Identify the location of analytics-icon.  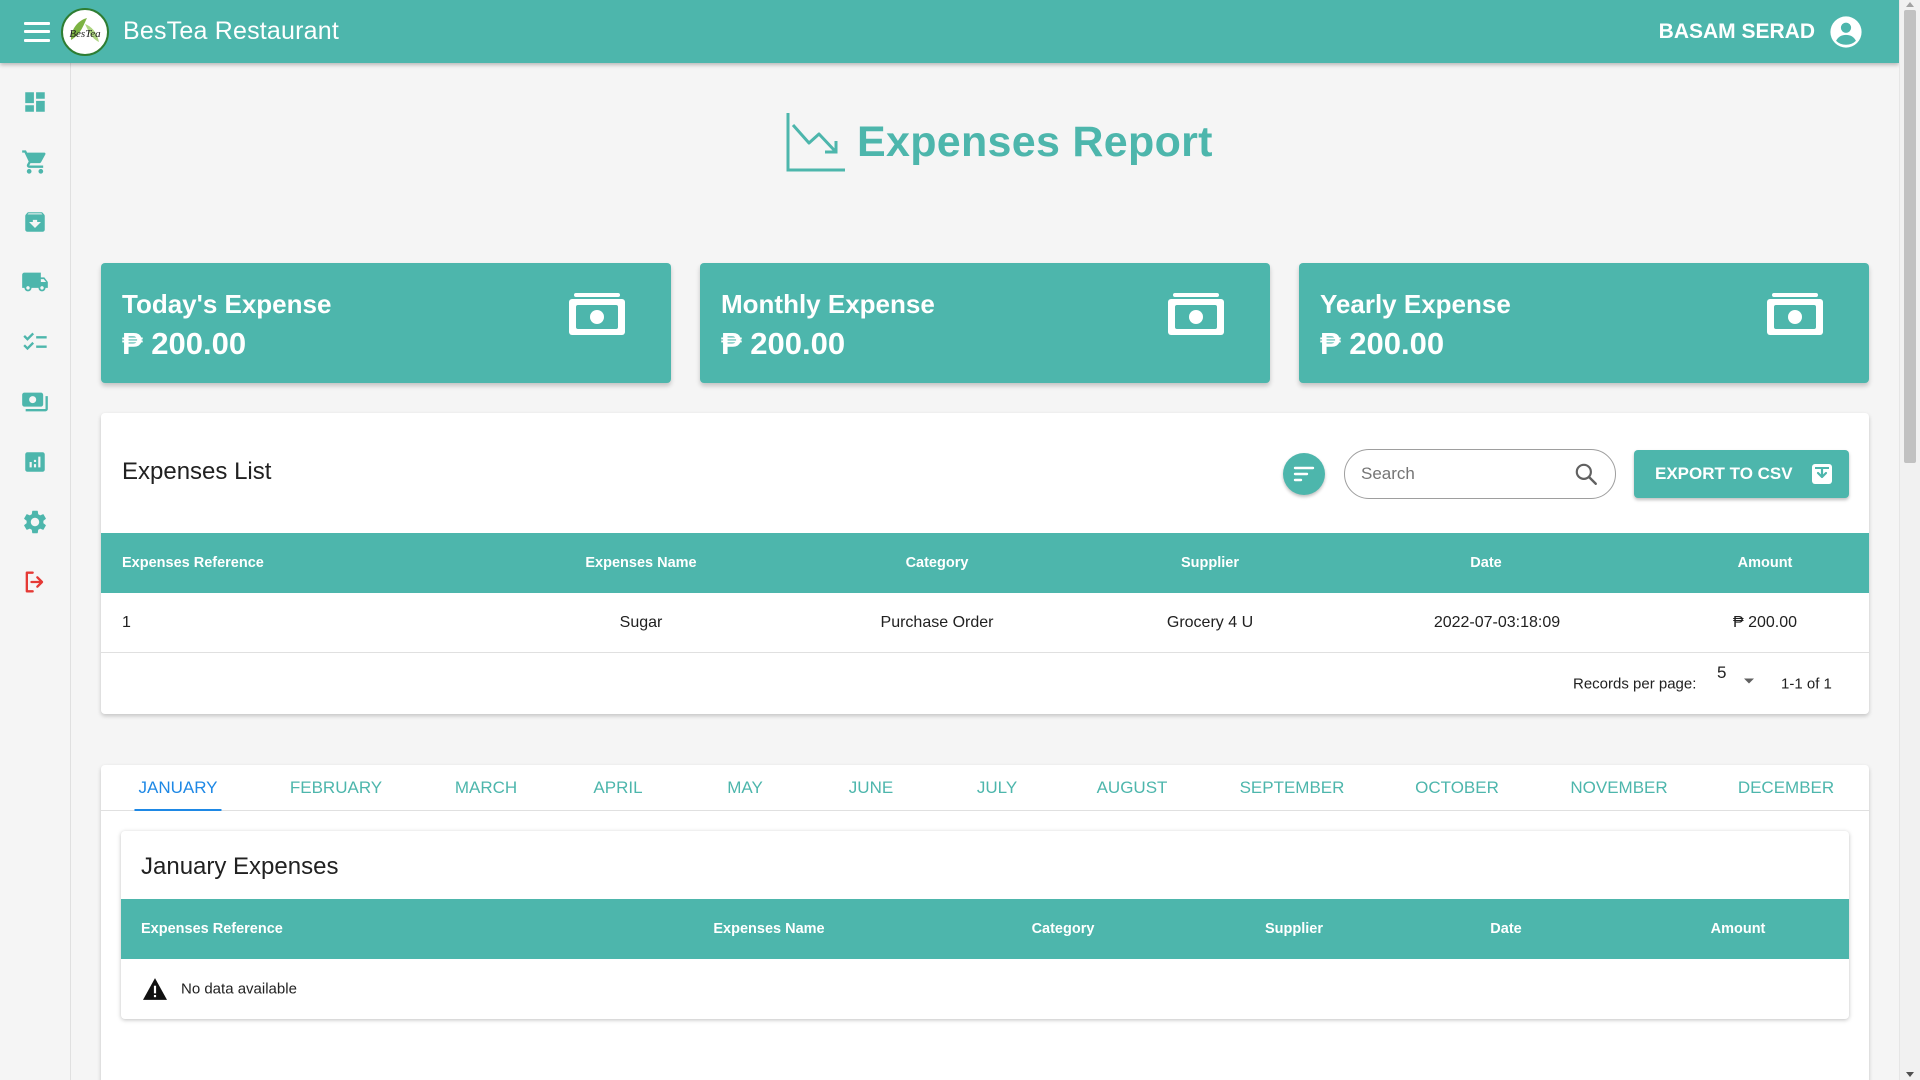
(35, 462).